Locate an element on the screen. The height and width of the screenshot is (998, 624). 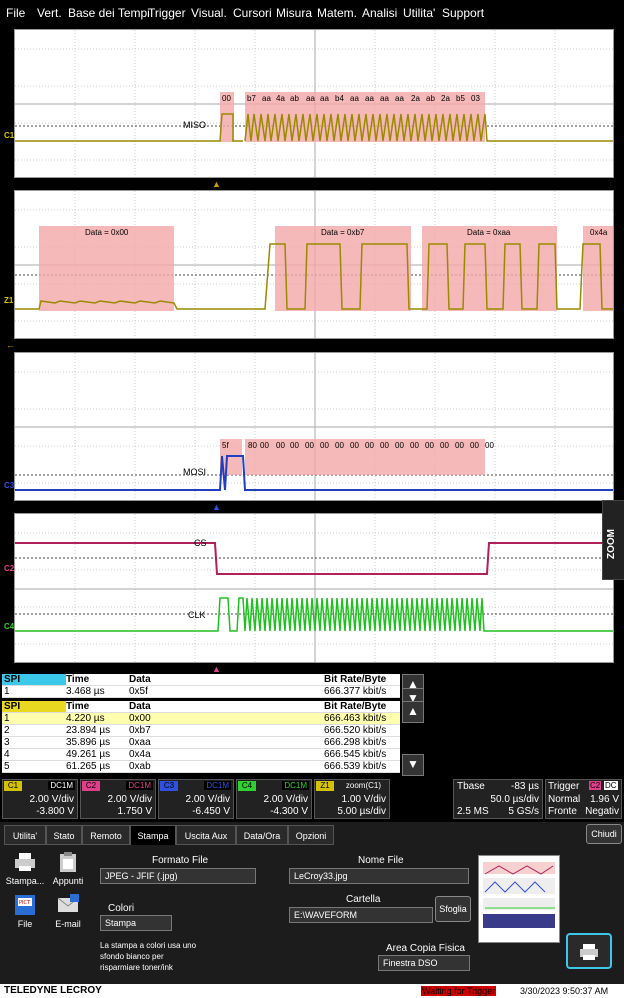
table-cell: 3 is located at coordinates (7, 742).